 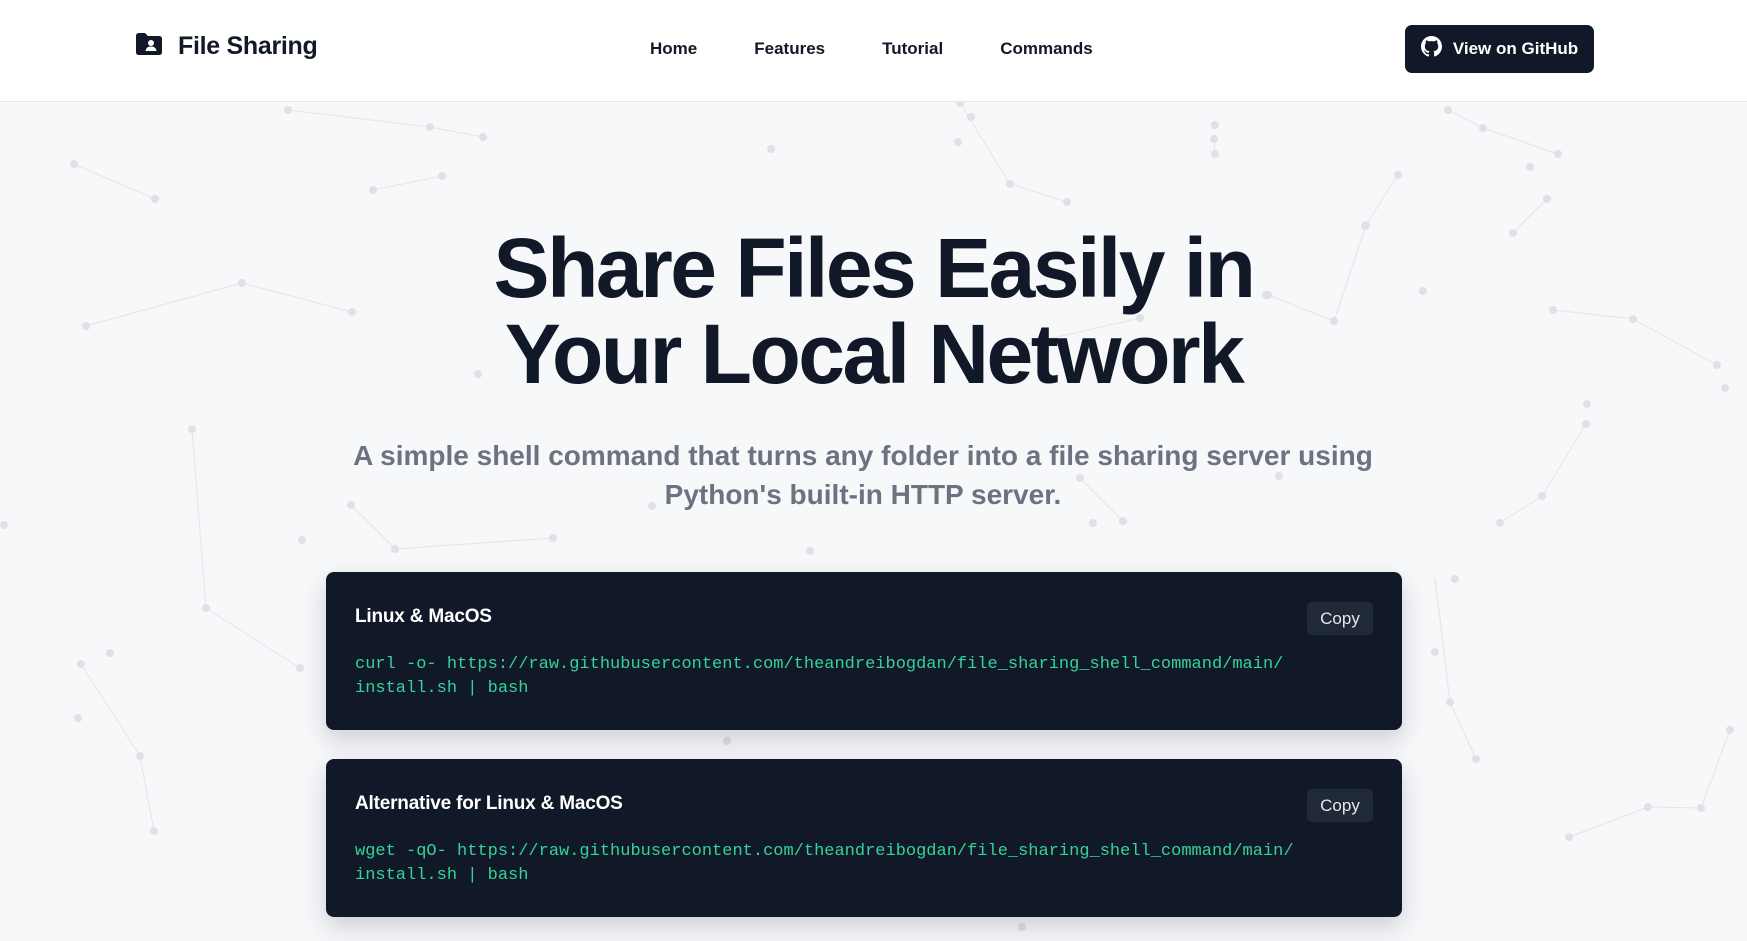 I want to click on main-nav: Home Features Tutorial Commands, so click(x=900, y=49).